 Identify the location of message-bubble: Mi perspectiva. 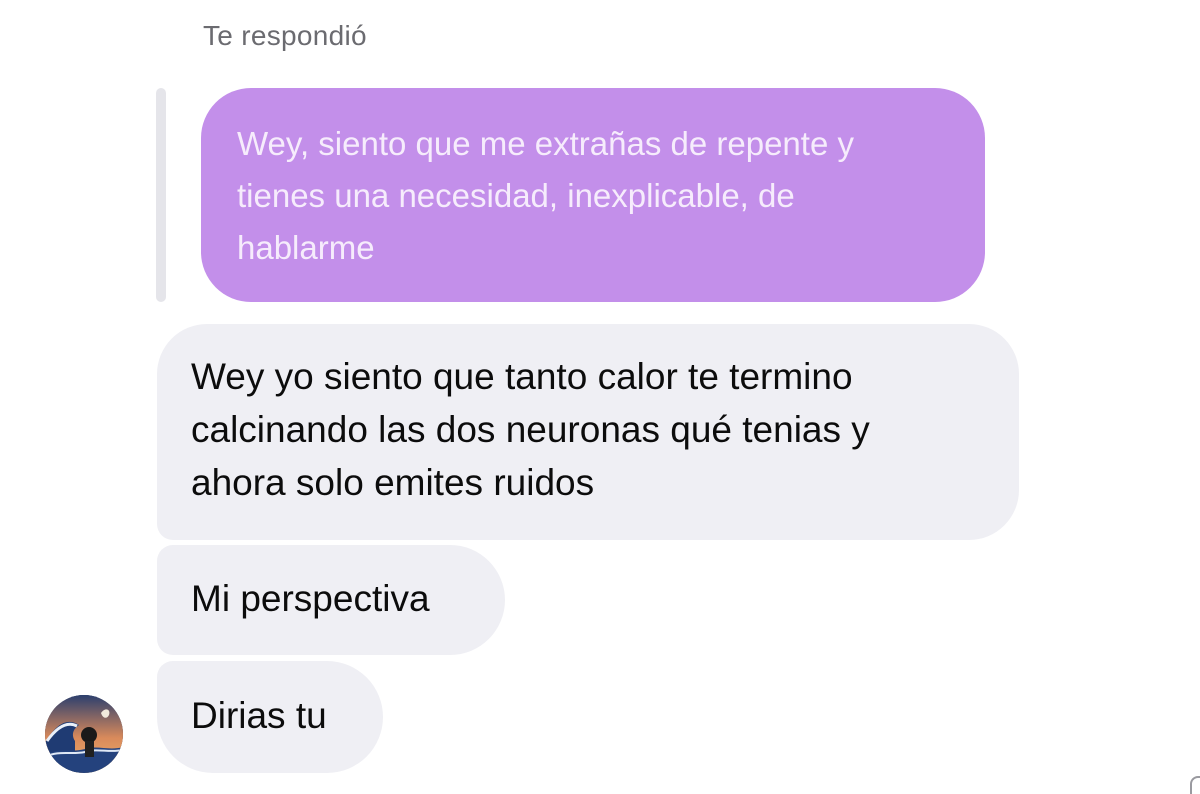
(331, 600).